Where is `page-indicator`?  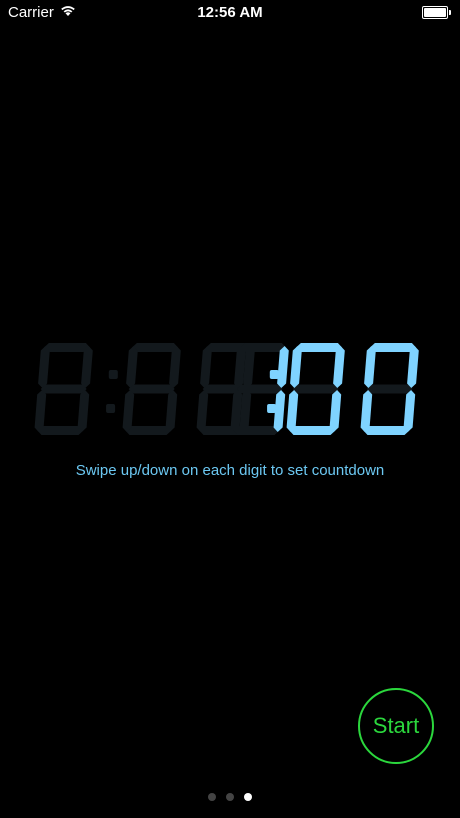 page-indicator is located at coordinates (230, 797).